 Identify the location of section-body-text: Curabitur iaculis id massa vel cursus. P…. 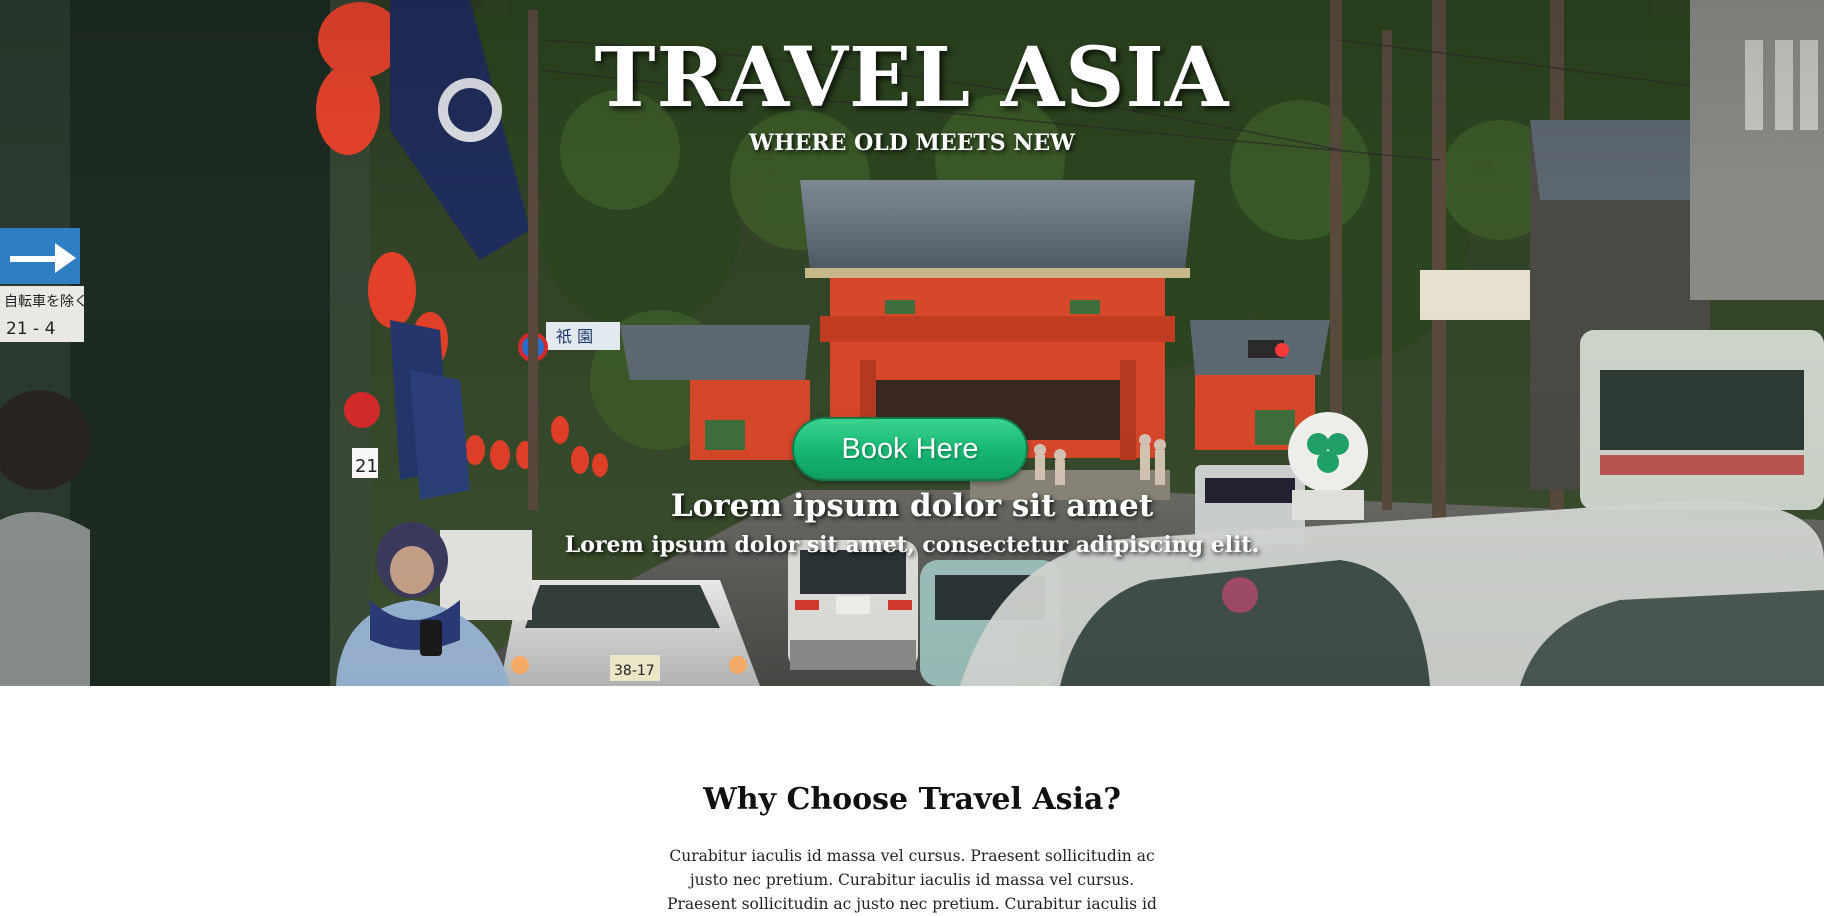
(912, 880).